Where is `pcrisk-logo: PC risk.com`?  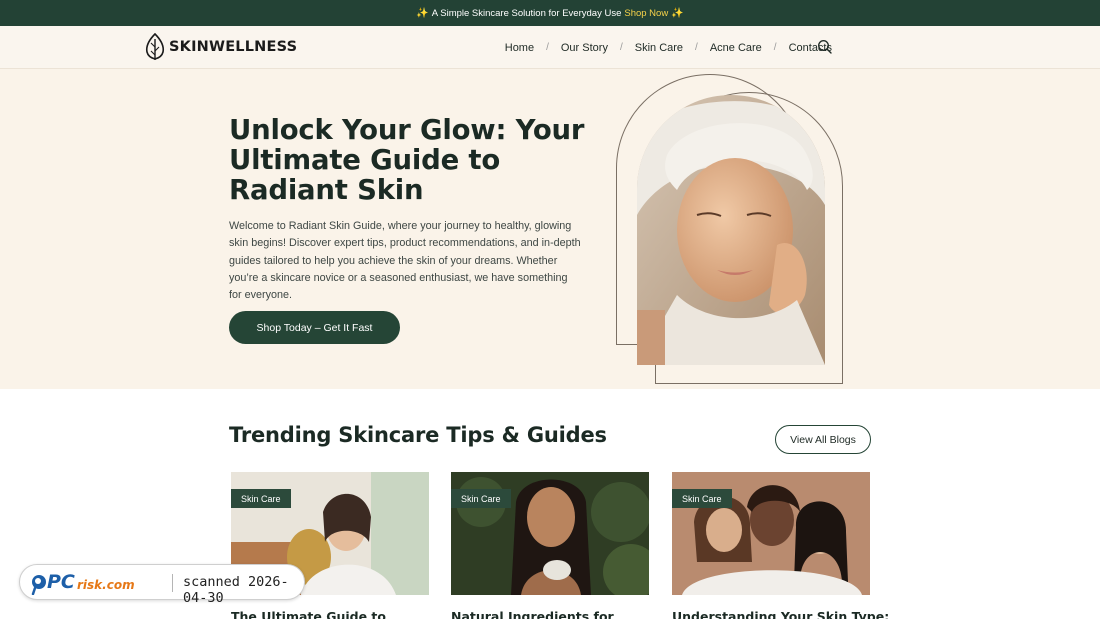
pcrisk-logo: PC risk.com is located at coordinates (89, 583).